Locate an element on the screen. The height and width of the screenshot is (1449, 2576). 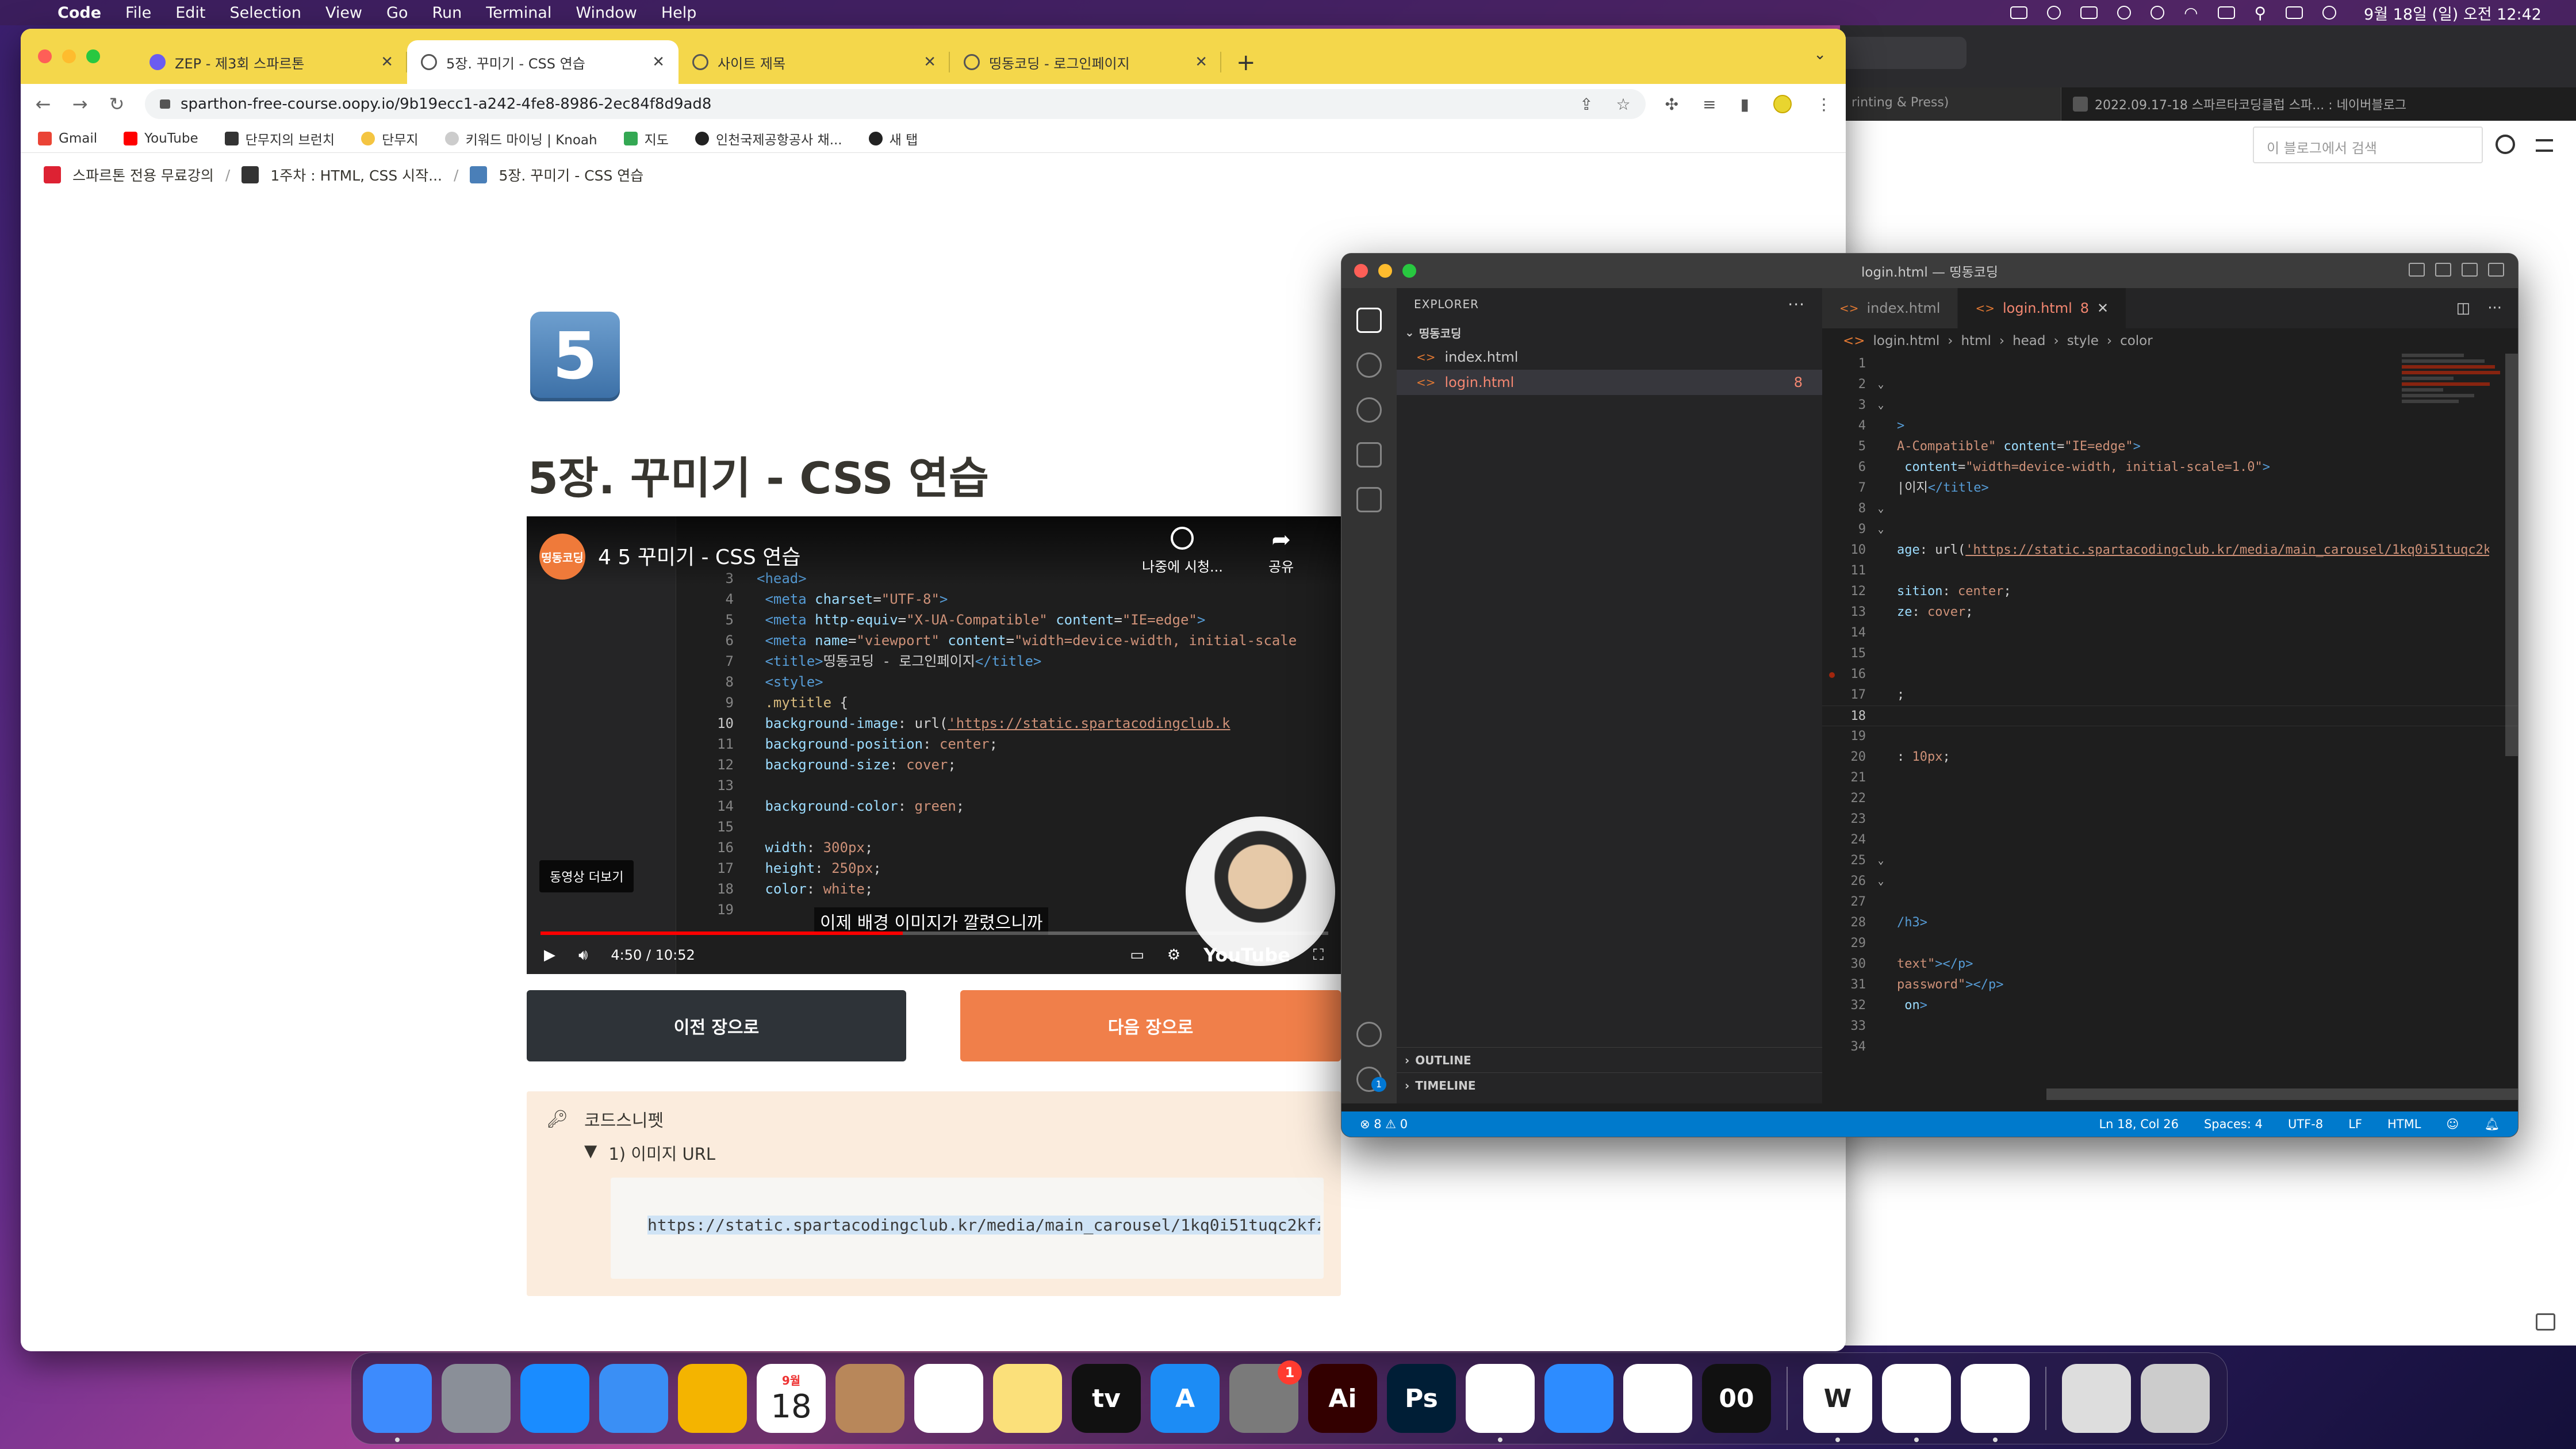
source-control-icon is located at coordinates (1369, 410).